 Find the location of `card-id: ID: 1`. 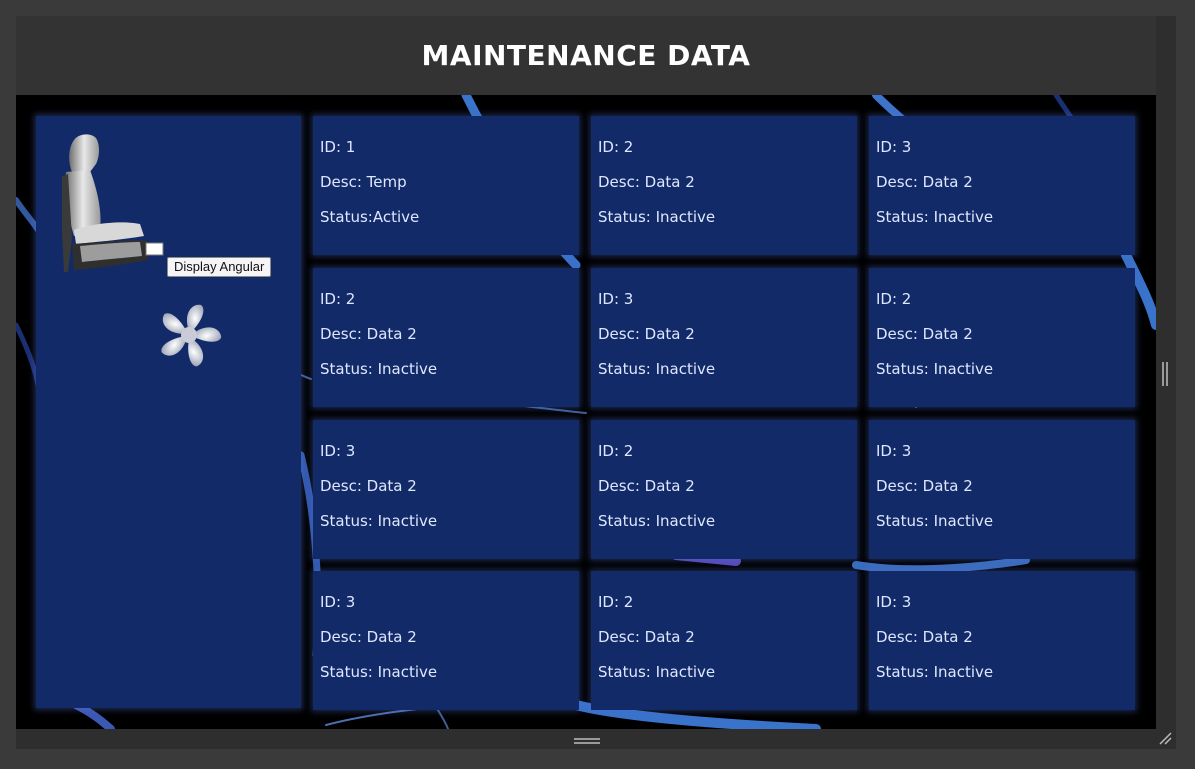

card-id: ID: 1 is located at coordinates (338, 147).